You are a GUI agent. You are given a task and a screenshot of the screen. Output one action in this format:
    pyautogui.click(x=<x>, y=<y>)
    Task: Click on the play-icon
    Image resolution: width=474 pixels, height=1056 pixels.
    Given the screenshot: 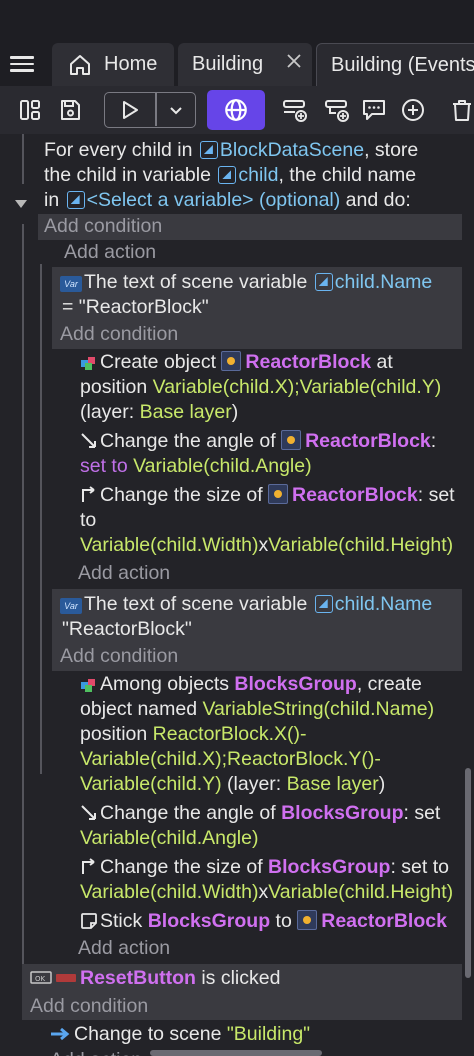 What is the action you would take?
    pyautogui.click(x=130, y=110)
    